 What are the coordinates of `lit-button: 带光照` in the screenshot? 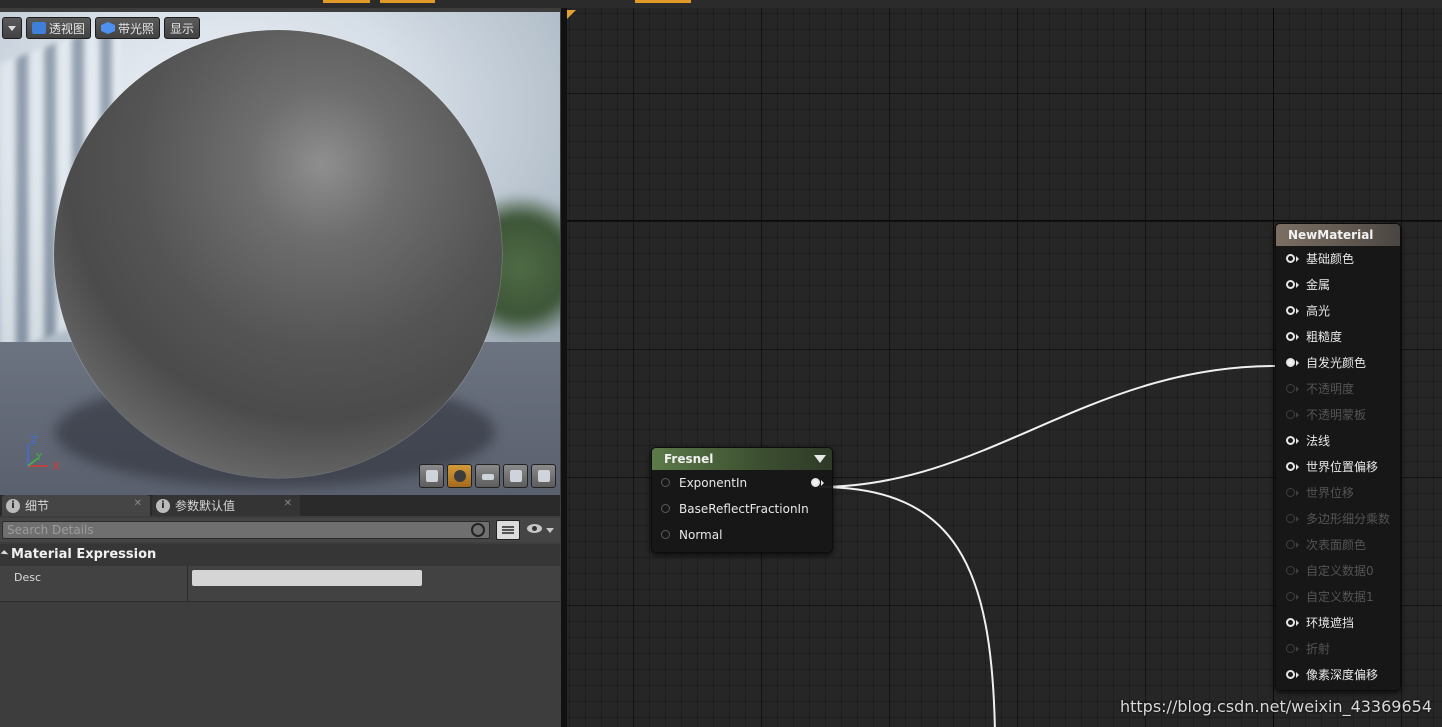 It's located at (128, 28).